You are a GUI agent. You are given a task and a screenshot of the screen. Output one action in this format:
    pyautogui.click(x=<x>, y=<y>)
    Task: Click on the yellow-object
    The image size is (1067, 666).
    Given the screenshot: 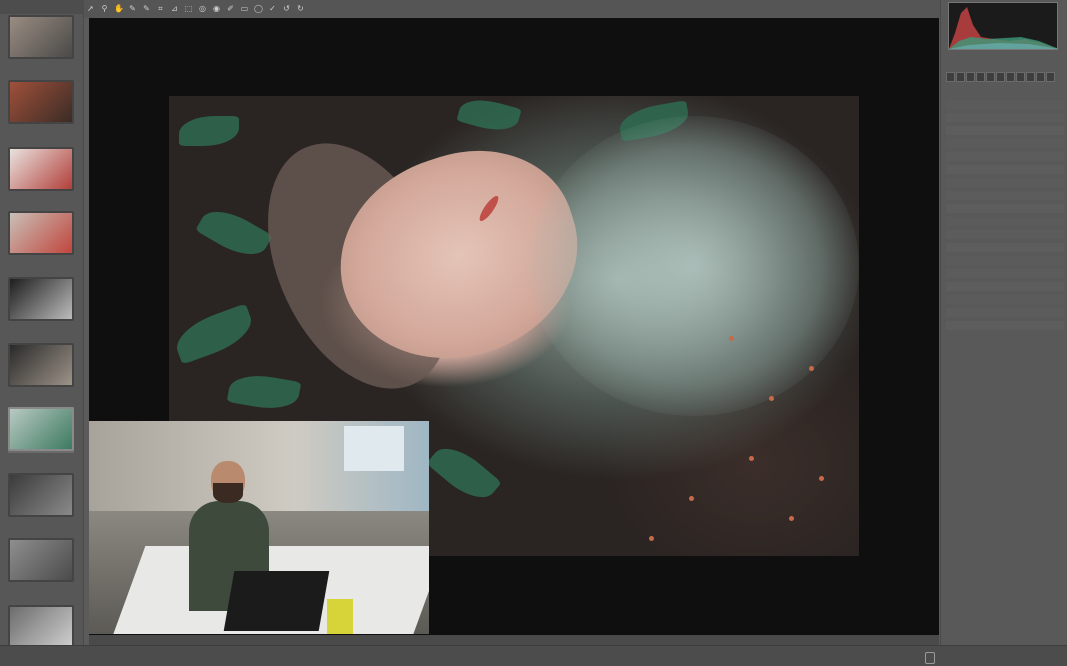 What is the action you would take?
    pyautogui.click(x=340, y=616)
    